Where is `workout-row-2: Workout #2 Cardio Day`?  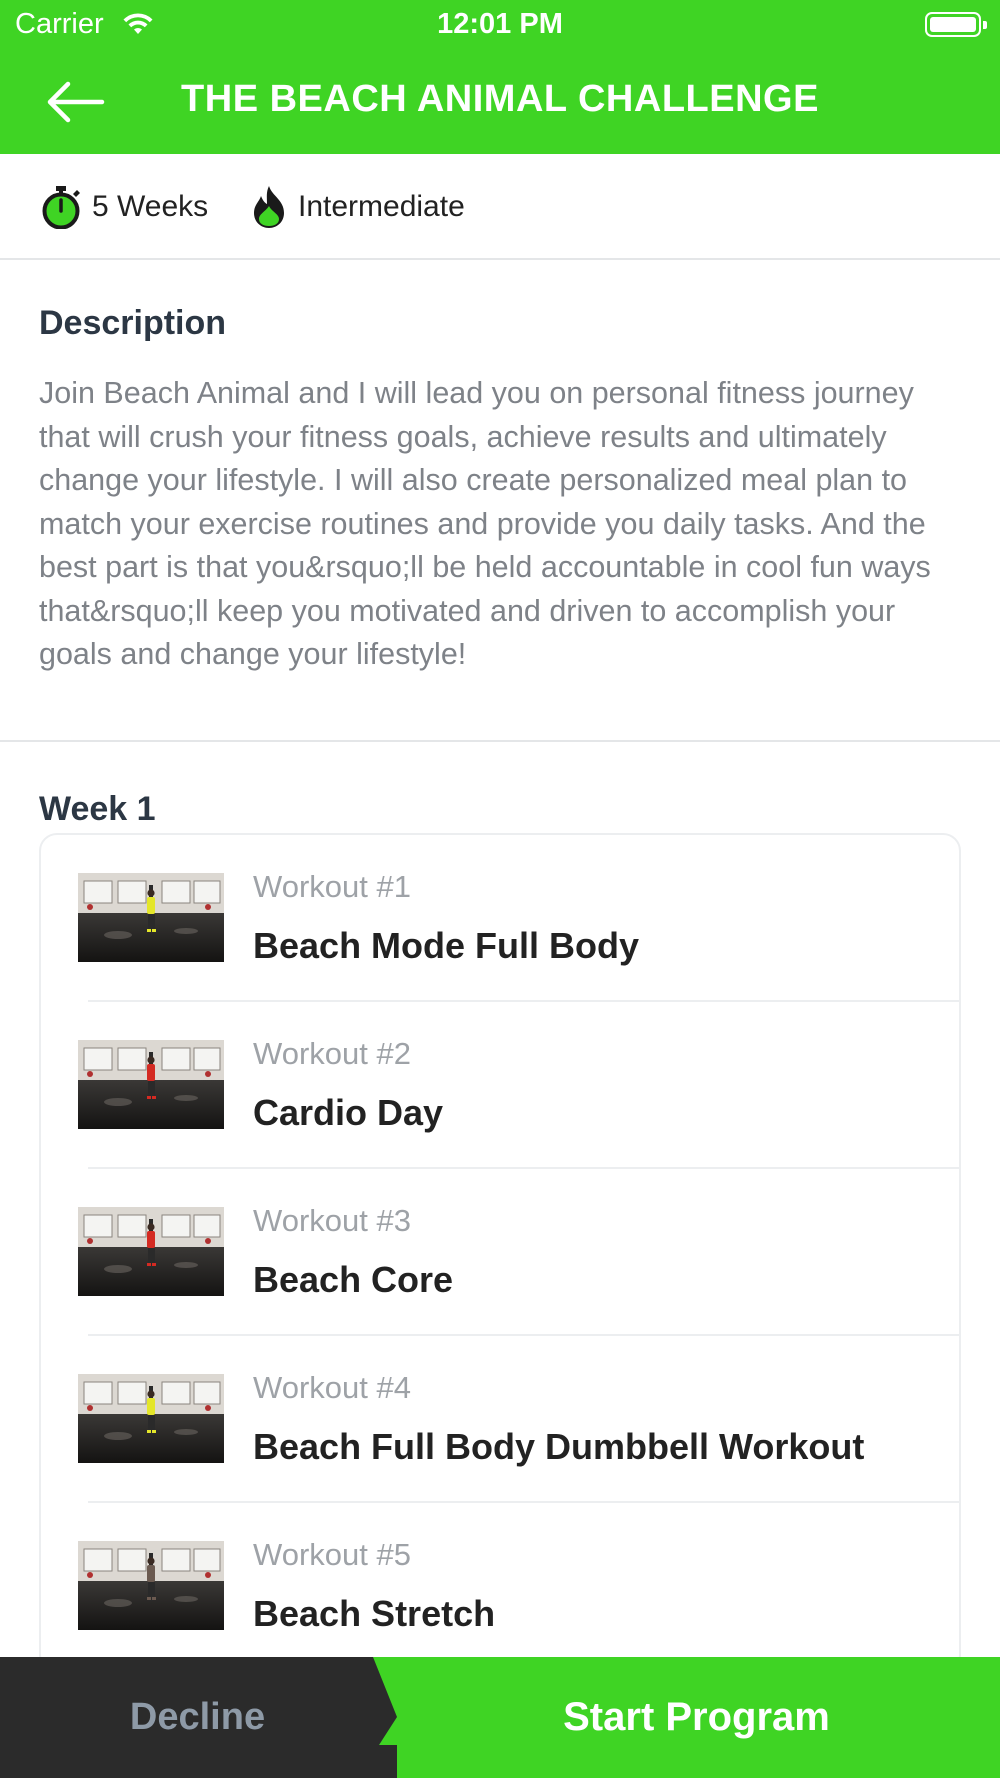
workout-row-2: Workout #2 Cardio Day is located at coordinates (500, 1085).